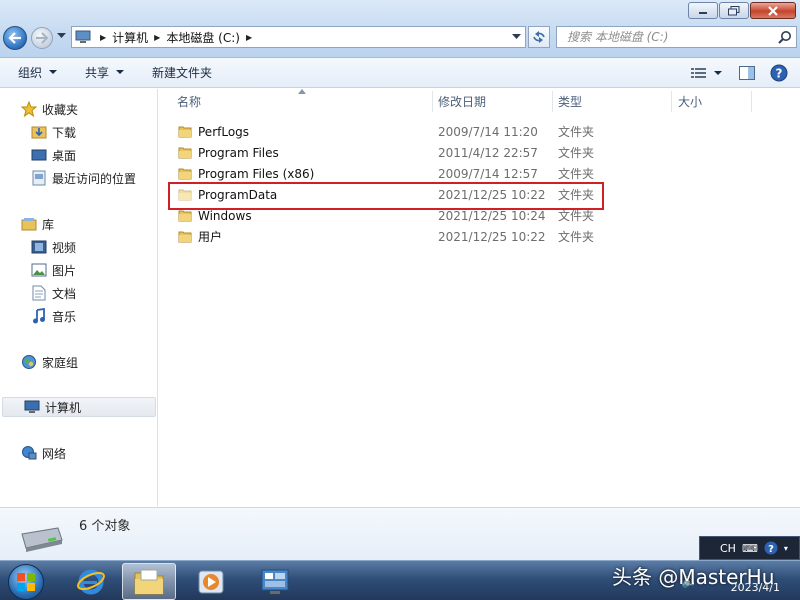 The image size is (800, 600). I want to click on nav-computer: 计算机, so click(79, 407).